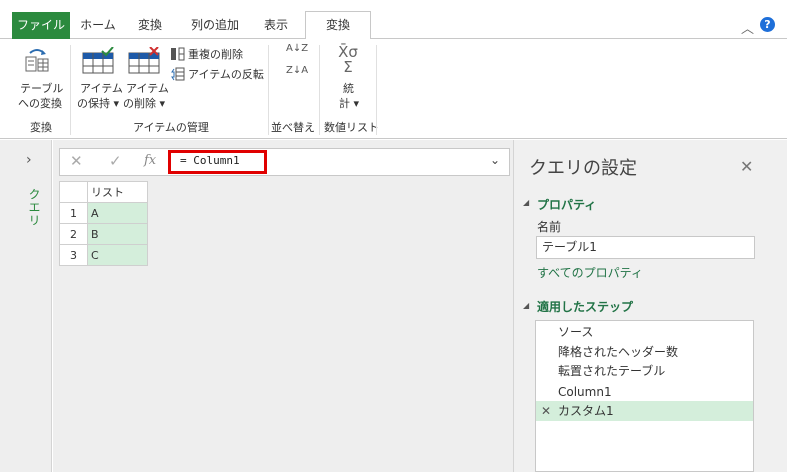  Describe the element at coordinates (73, 192) in the screenshot. I see `grid-corner` at that location.